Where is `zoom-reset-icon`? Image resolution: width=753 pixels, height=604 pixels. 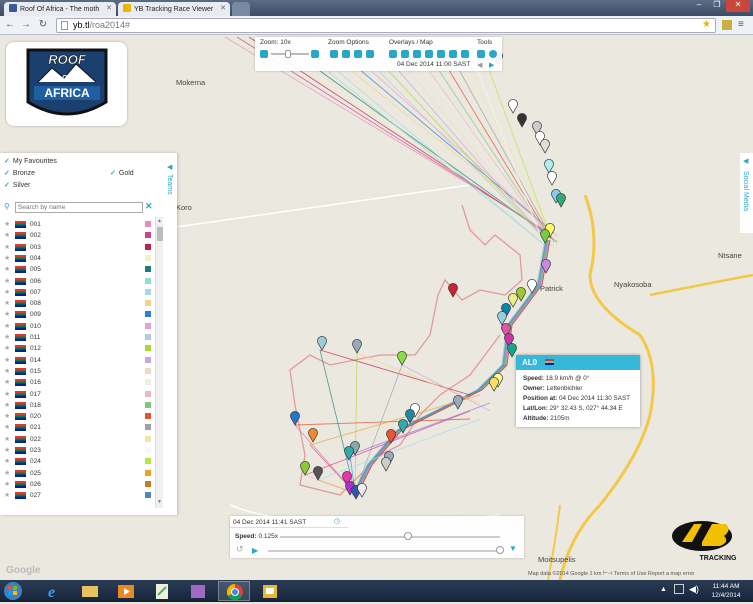
zoom-reset-icon is located at coordinates (370, 54).